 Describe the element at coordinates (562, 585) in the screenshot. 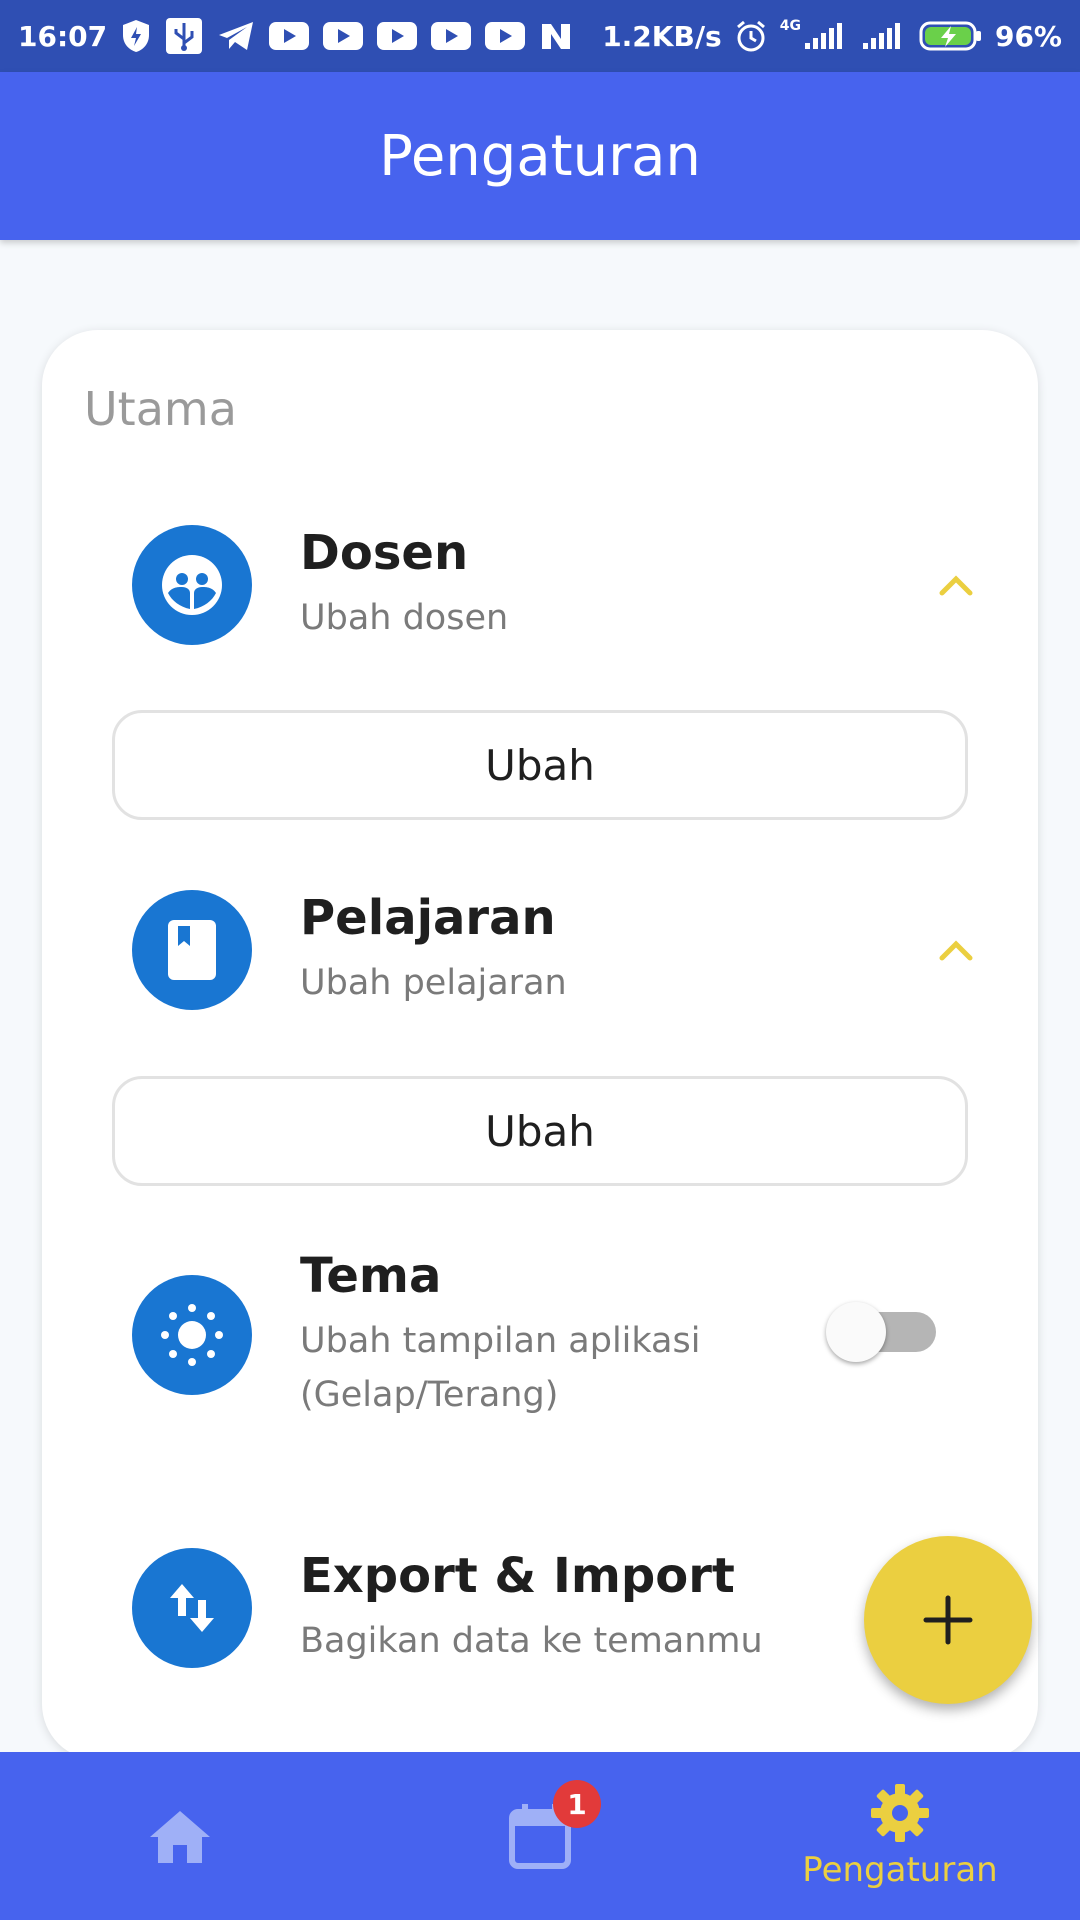

I see `settings-item-dosen: Dosen Ubah dosen` at that location.